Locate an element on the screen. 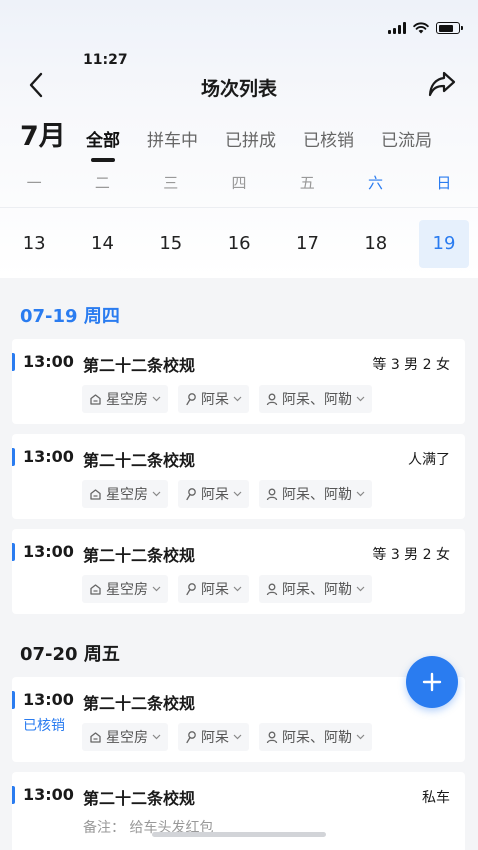 The height and width of the screenshot is (850, 478). weekday-header: 一 二 三 四 五 六 日 is located at coordinates (239, 182).